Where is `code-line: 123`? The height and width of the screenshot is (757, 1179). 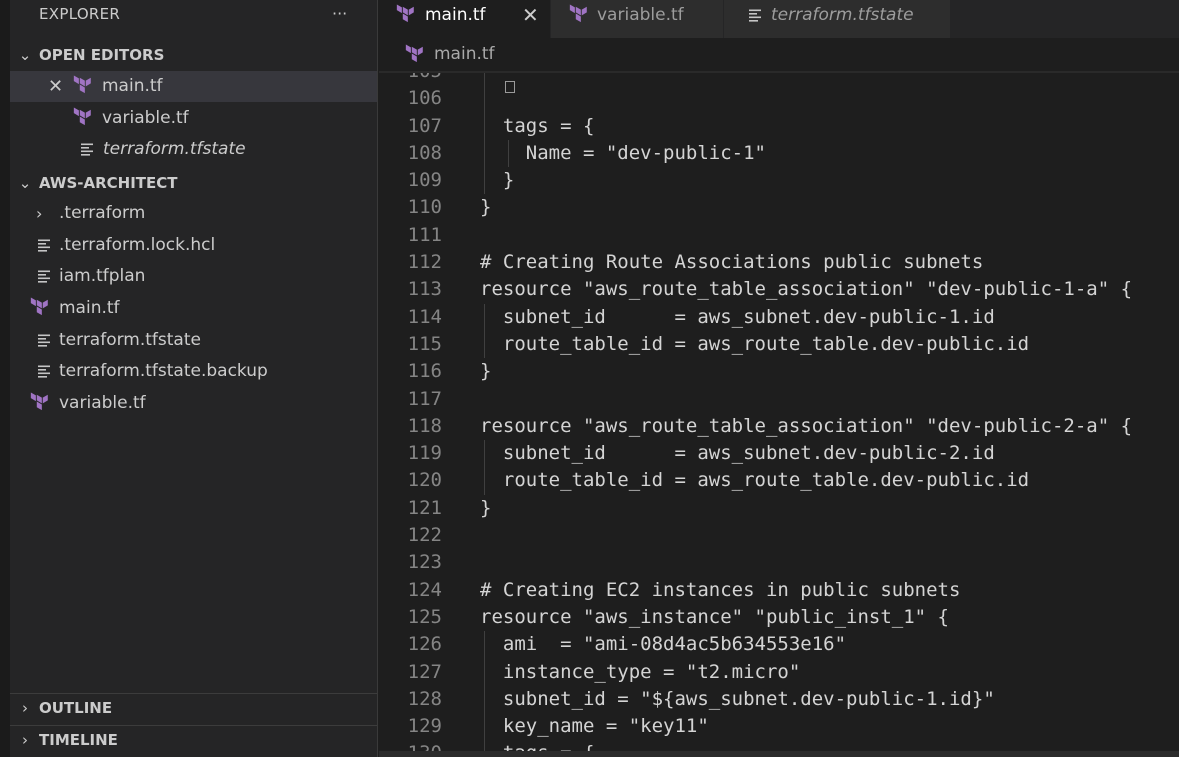
code-line: 123 is located at coordinates (779, 562).